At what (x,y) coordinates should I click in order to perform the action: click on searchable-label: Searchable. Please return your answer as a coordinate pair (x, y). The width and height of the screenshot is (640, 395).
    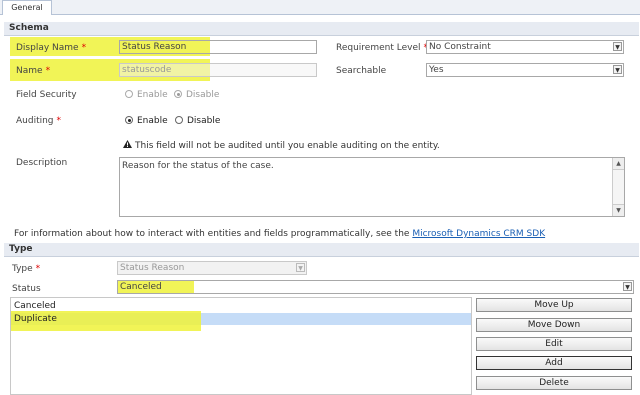
    Looking at the image, I should click on (361, 71).